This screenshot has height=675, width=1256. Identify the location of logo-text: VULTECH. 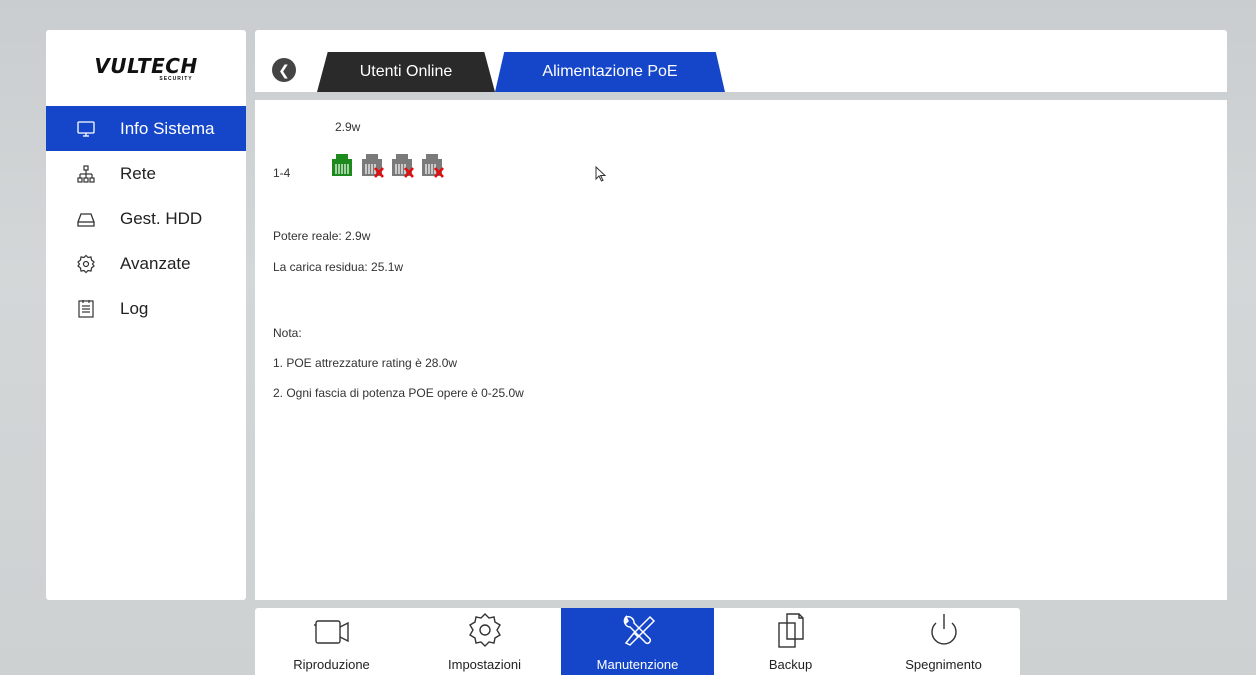
(146, 66).